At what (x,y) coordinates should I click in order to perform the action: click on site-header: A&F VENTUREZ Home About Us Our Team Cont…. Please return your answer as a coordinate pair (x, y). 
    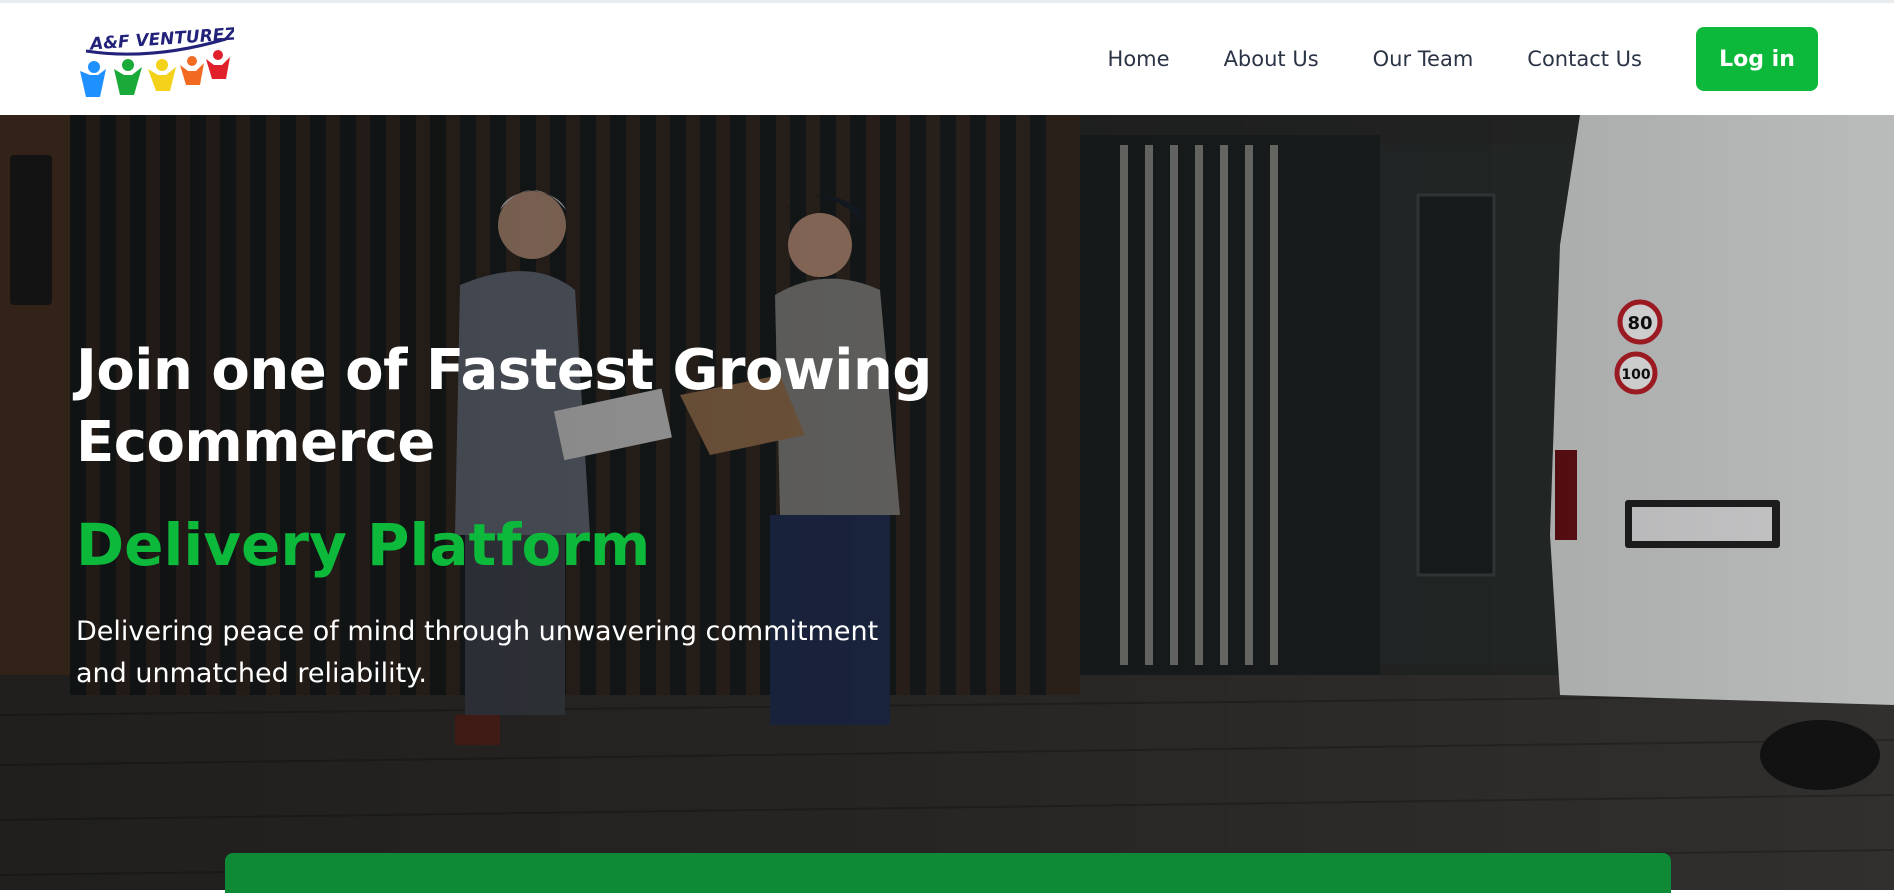
    Looking at the image, I should click on (947, 59).